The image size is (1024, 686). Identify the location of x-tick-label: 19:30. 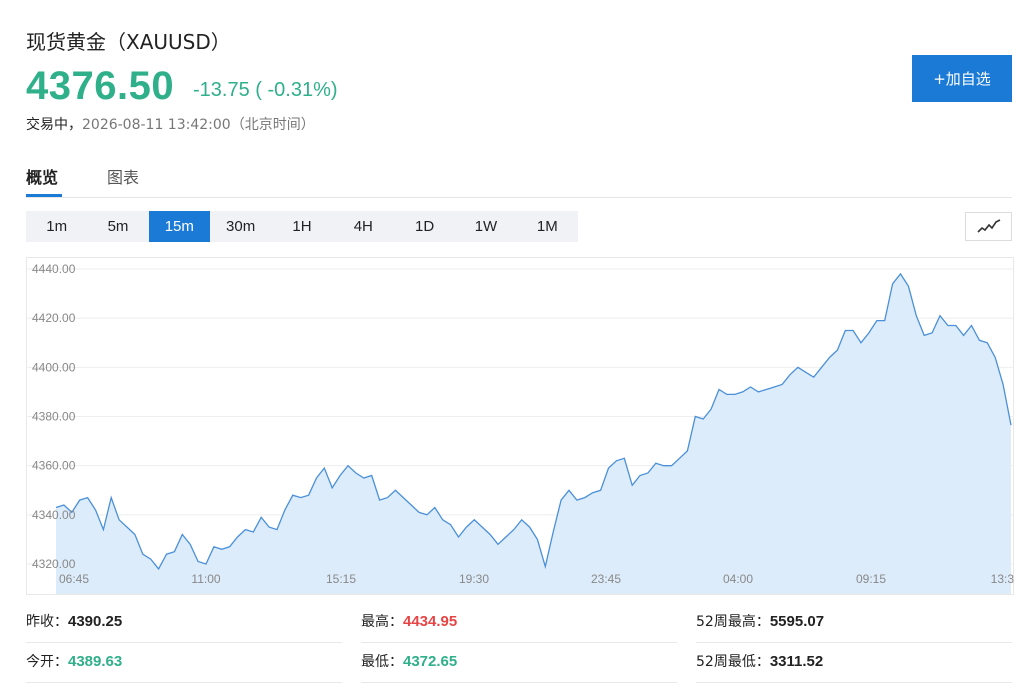
(474, 579).